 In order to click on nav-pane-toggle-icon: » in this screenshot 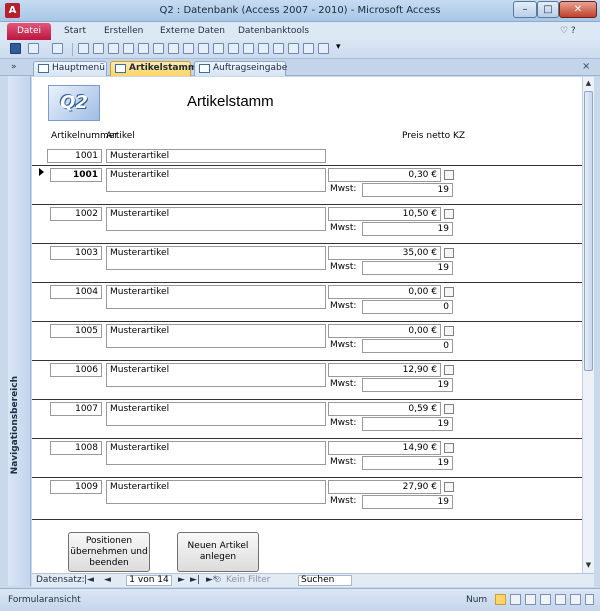, I will do `click(14, 67)`.